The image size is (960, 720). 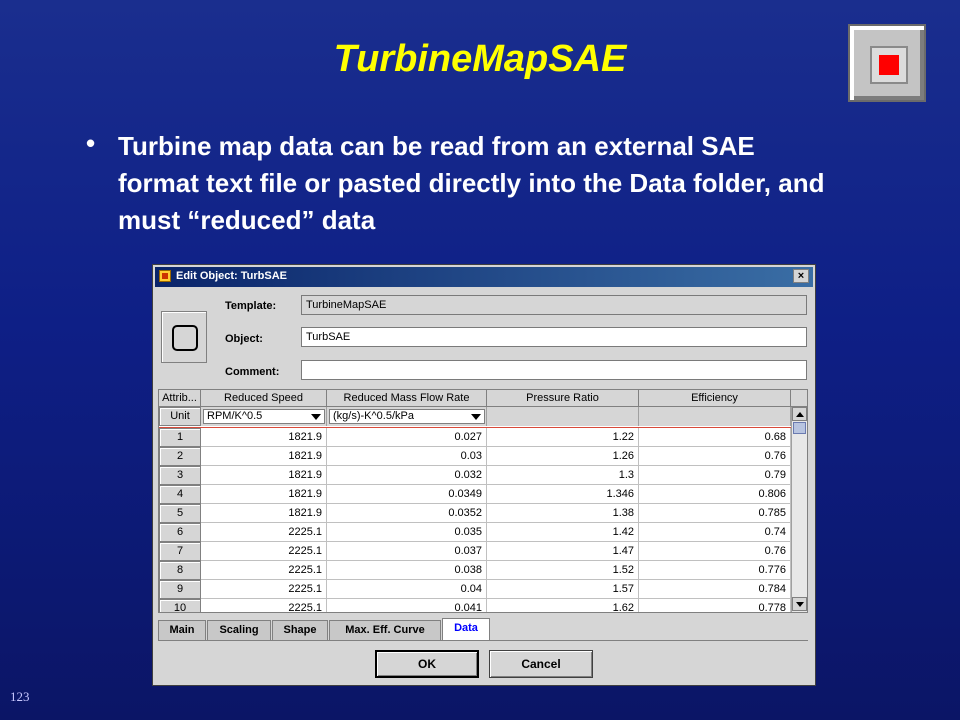 What do you see at coordinates (563, 456) in the screenshot?
I see `cell-pressure-ratio: 1.26` at bounding box center [563, 456].